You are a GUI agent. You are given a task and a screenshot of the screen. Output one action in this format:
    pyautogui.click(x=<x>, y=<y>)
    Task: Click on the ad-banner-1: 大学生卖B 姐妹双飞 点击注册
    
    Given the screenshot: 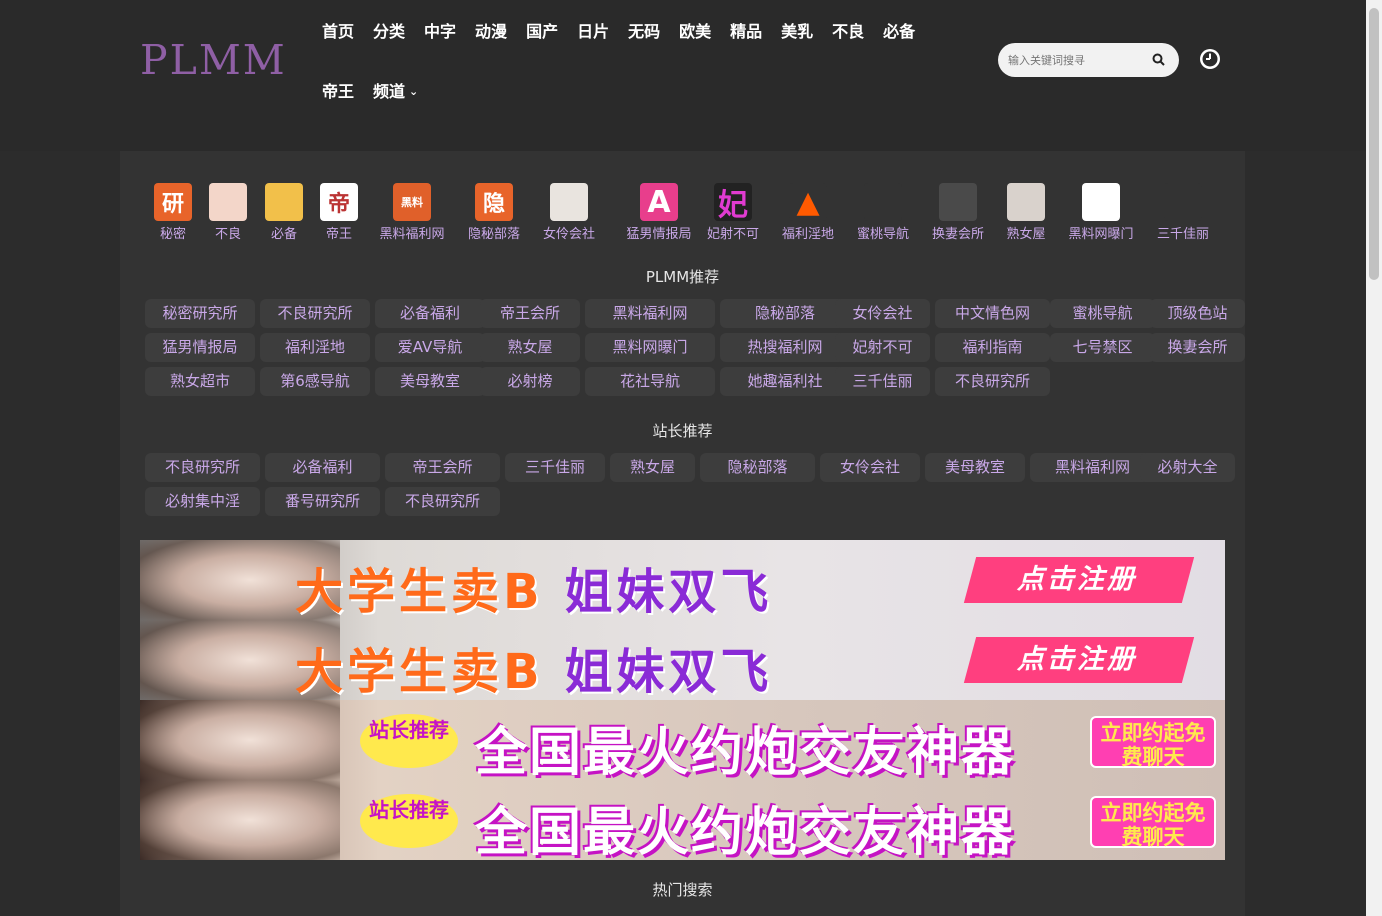 What is the action you would take?
    pyautogui.click(x=682, y=580)
    